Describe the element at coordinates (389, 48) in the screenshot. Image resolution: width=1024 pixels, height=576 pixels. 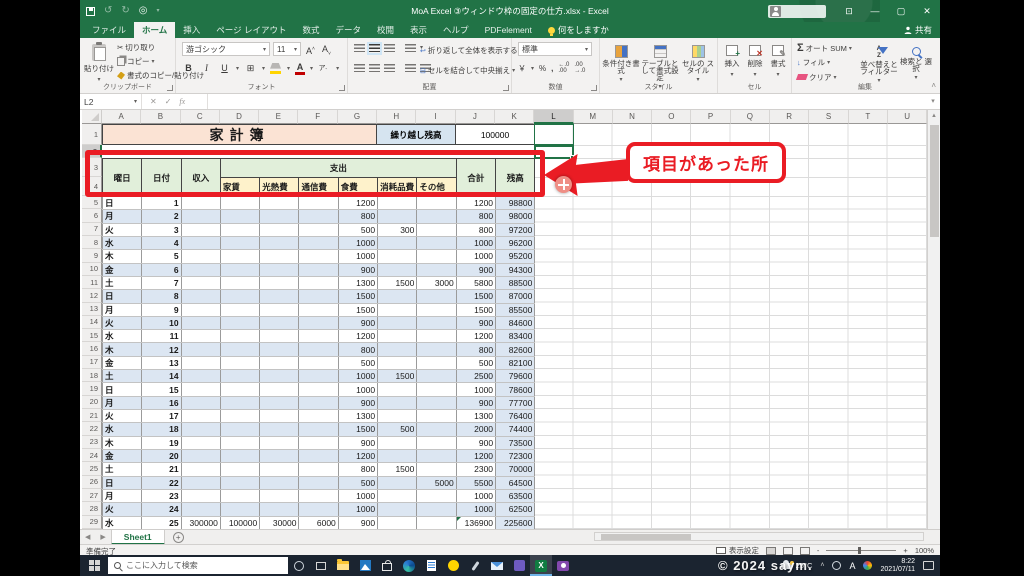
I see `align-bottom-icon` at that location.